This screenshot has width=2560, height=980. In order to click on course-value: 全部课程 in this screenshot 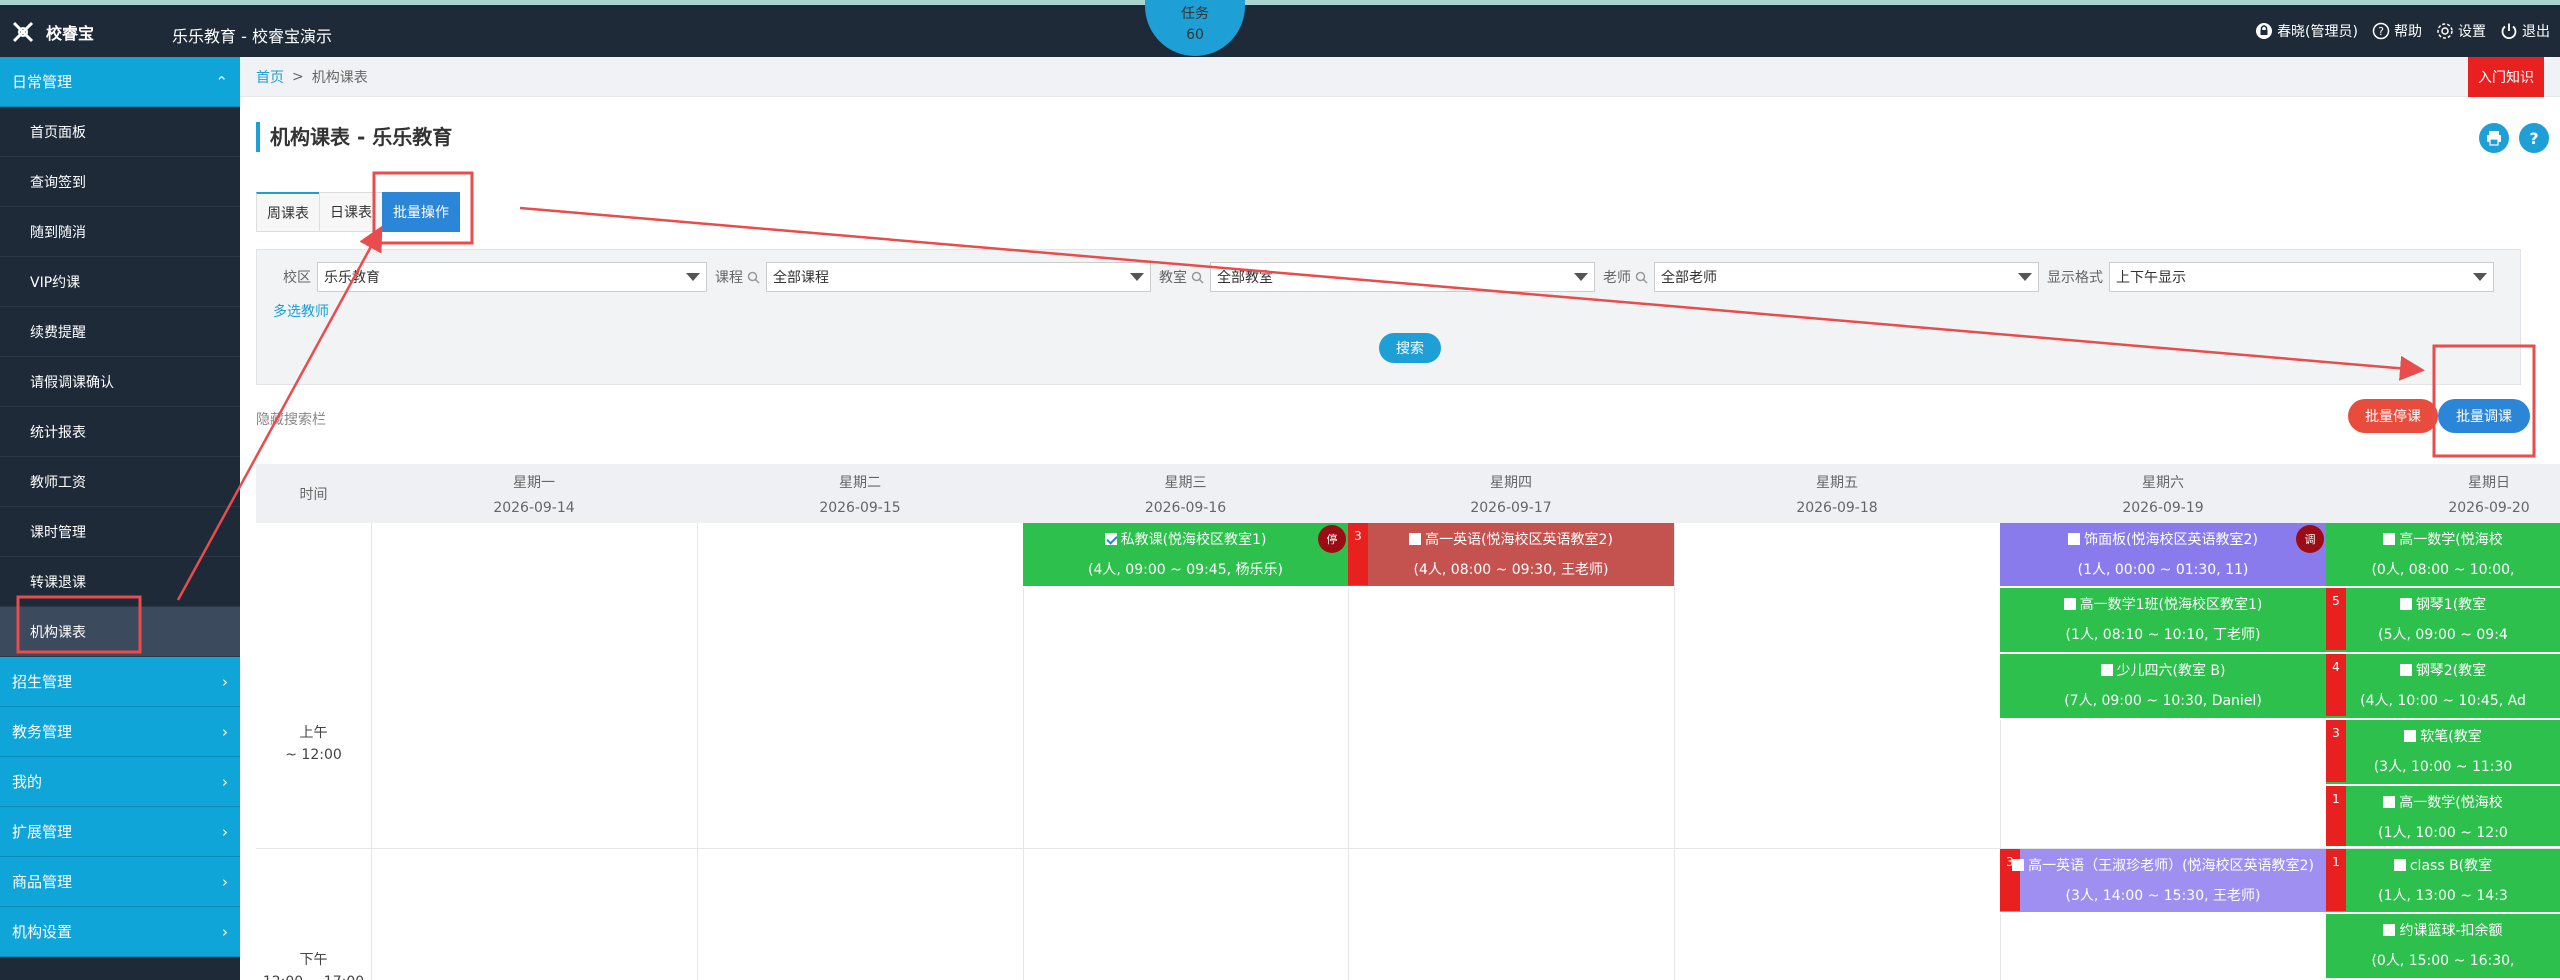, I will do `click(801, 278)`.